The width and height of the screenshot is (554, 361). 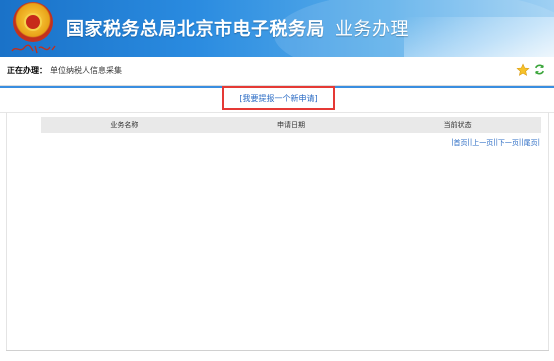 What do you see at coordinates (479, 37) in the screenshot?
I see `header-mountain-decoration` at bounding box center [479, 37].